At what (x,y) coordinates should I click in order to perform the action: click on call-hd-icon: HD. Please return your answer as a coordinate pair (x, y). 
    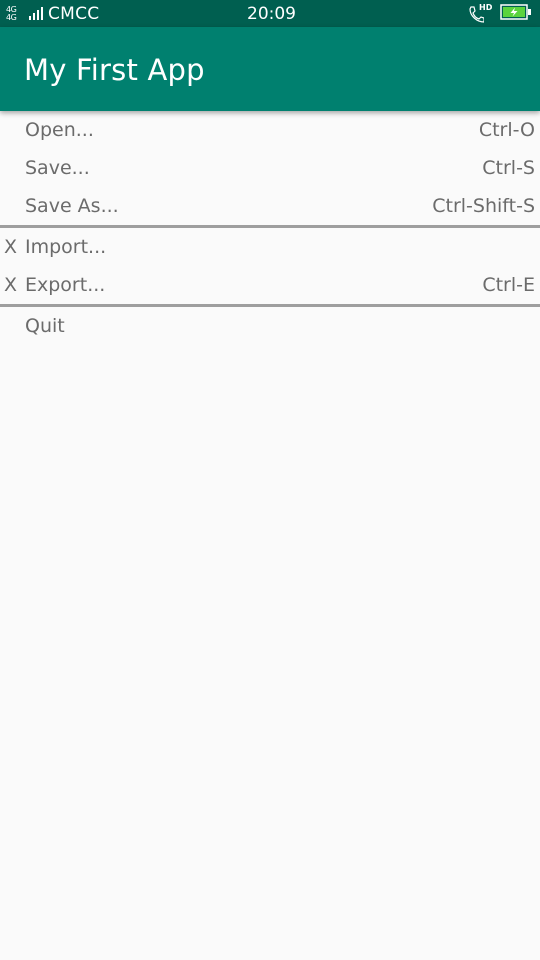
    Looking at the image, I should click on (480, 13).